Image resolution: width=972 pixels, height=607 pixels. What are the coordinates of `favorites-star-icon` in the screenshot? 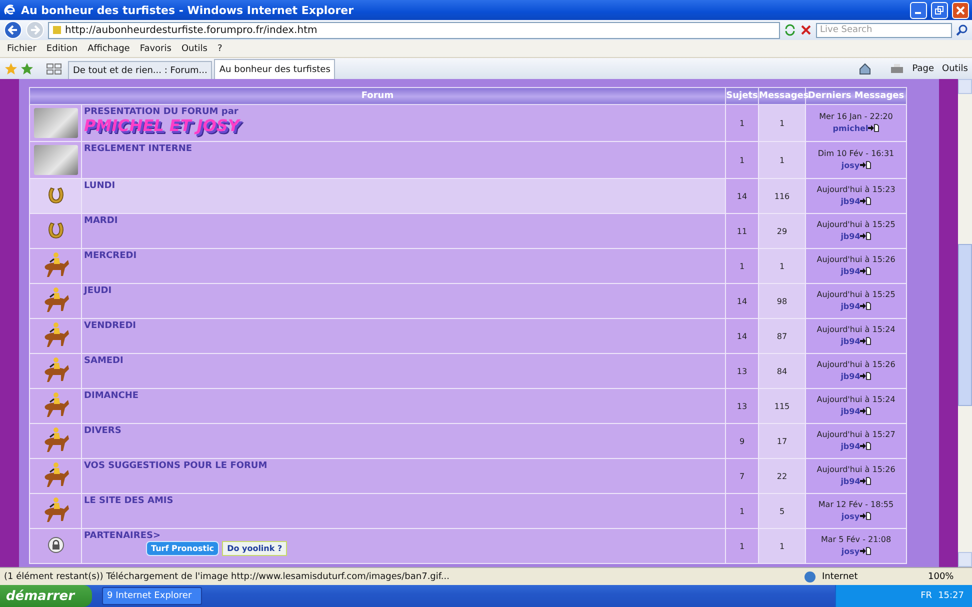 It's located at (11, 69).